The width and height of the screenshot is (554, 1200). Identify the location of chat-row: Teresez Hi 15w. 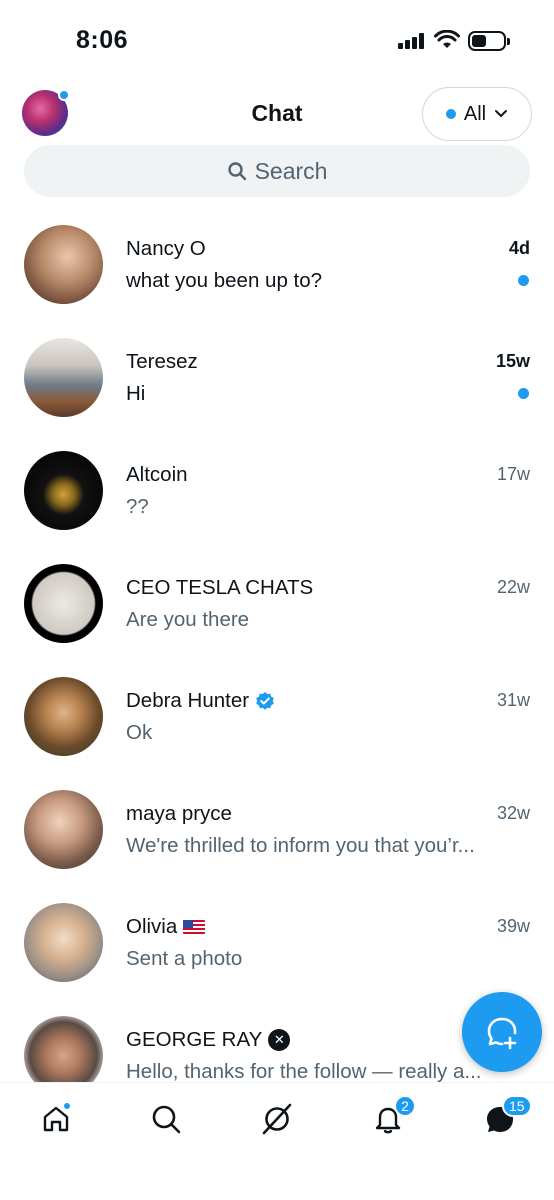
(277, 377).